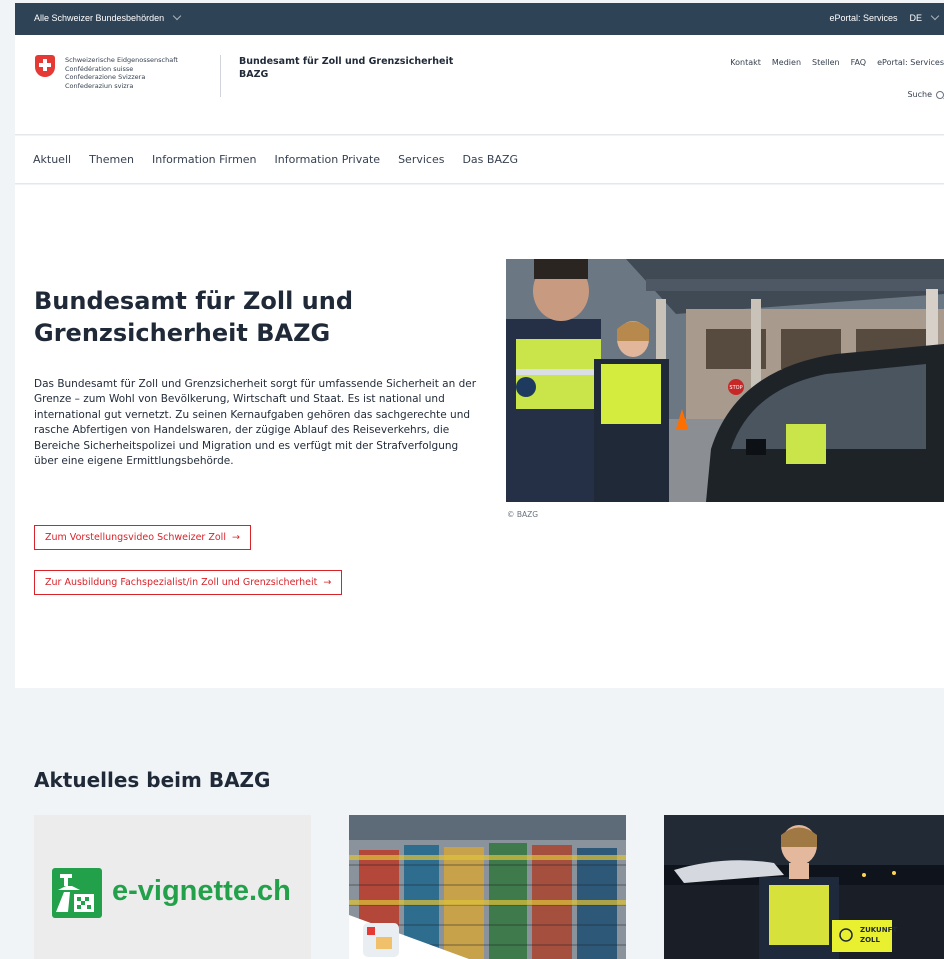  What do you see at coordinates (328, 159) in the screenshot?
I see `nav-item-information-private: Information Private` at bounding box center [328, 159].